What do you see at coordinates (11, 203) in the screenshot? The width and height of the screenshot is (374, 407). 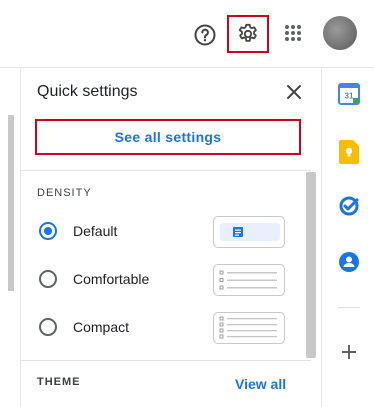 I see `main-scrollbar` at bounding box center [11, 203].